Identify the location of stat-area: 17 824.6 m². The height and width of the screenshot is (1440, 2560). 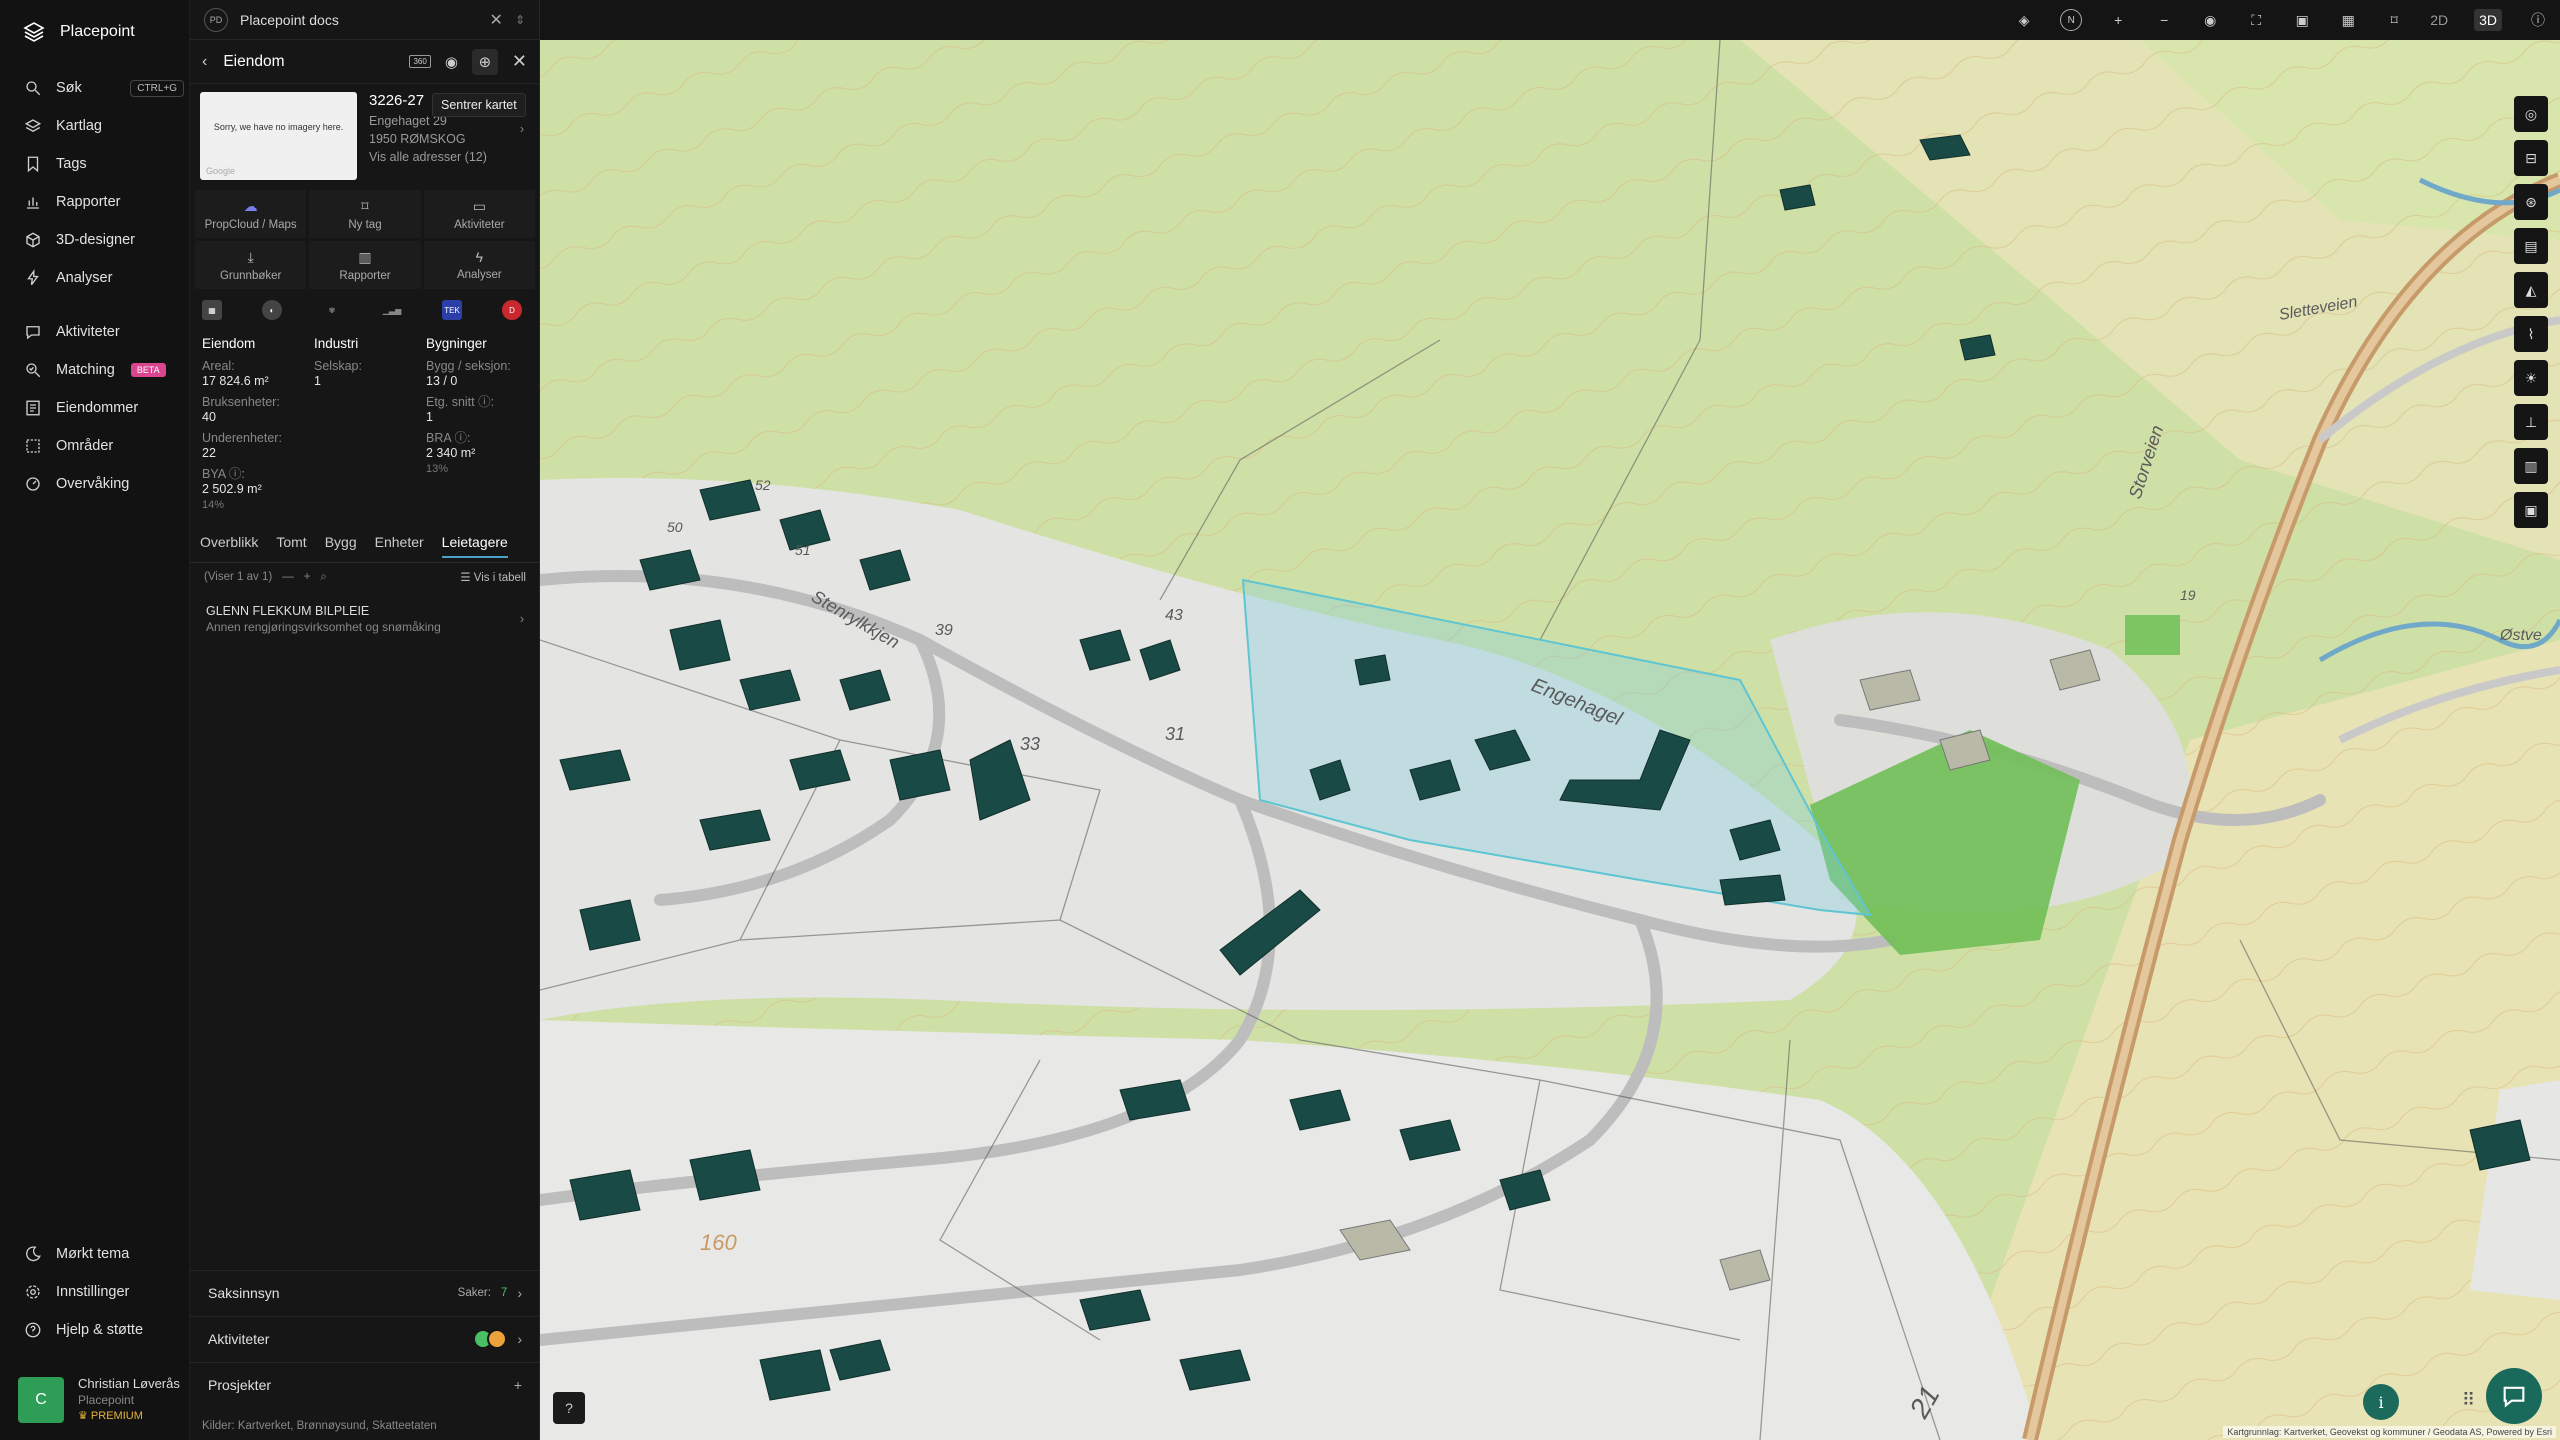
(235, 381).